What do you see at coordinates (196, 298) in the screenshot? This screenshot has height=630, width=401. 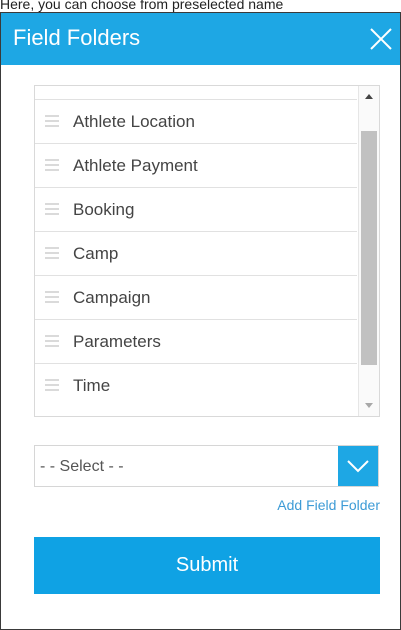 I see `list-item: Campaign` at bounding box center [196, 298].